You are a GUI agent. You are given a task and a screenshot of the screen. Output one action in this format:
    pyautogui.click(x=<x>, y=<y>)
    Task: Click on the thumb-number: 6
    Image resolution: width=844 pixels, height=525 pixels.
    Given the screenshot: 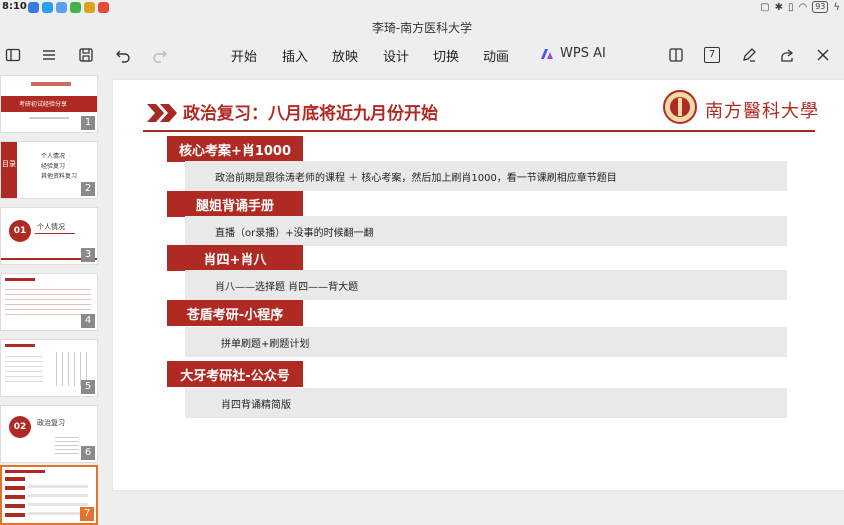 What is the action you would take?
    pyautogui.click(x=88, y=453)
    